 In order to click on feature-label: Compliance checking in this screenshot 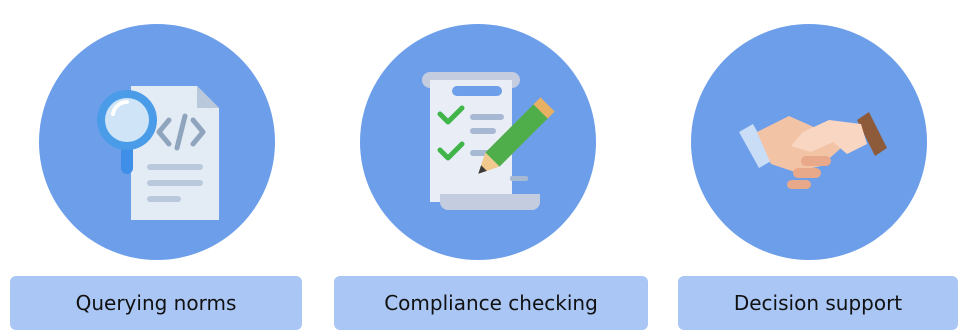, I will do `click(491, 303)`.